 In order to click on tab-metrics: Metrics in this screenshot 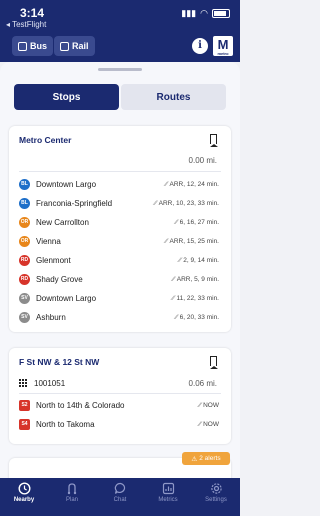, I will do `click(168, 497)`.